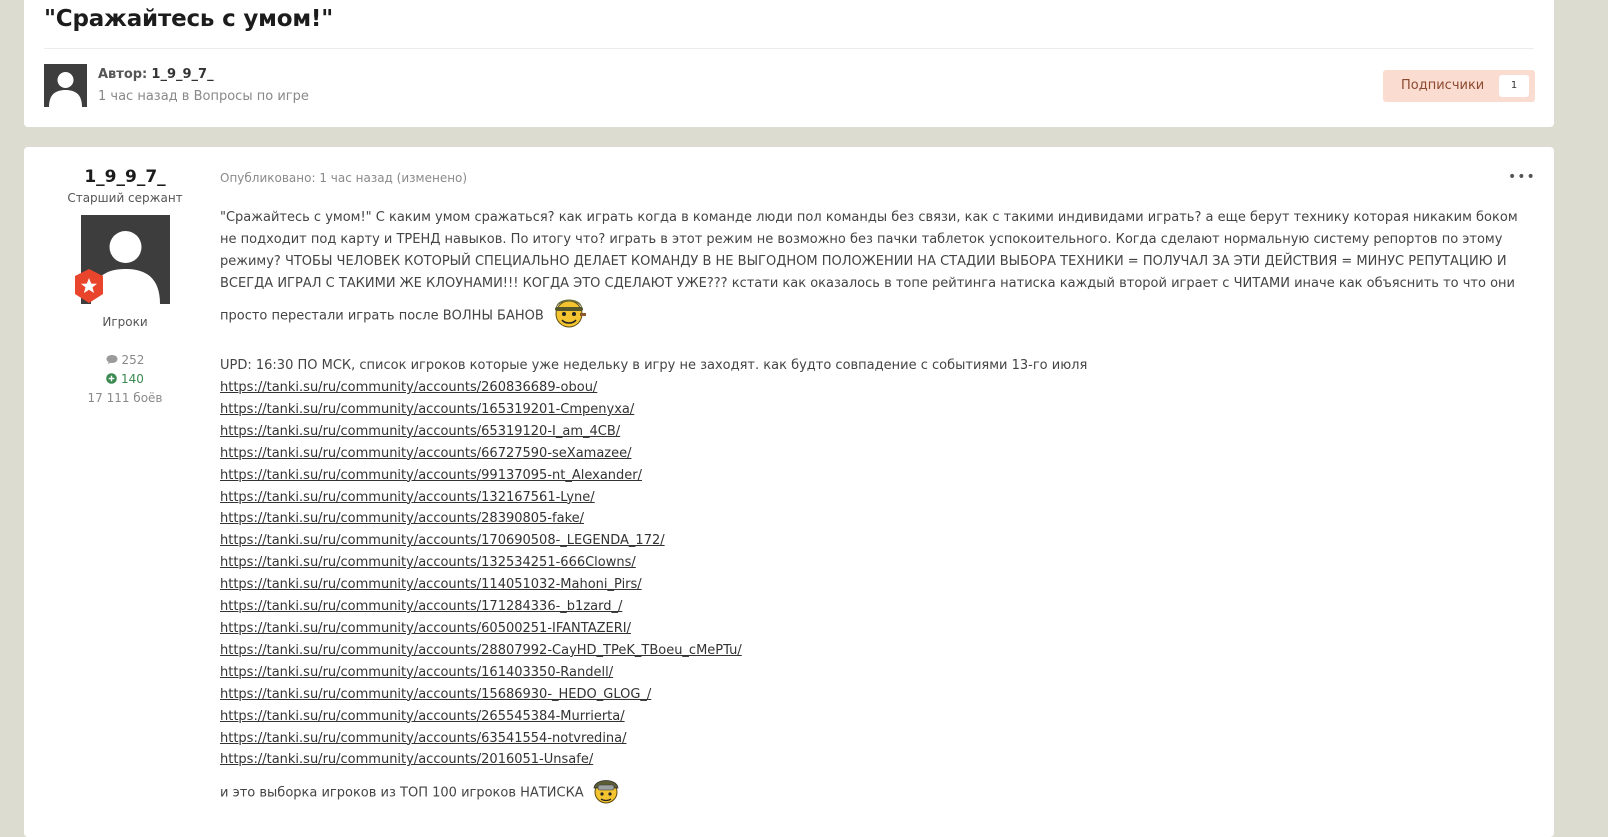  Describe the element at coordinates (125, 198) in the screenshot. I see `post-author-rank: Старший сержант` at that location.